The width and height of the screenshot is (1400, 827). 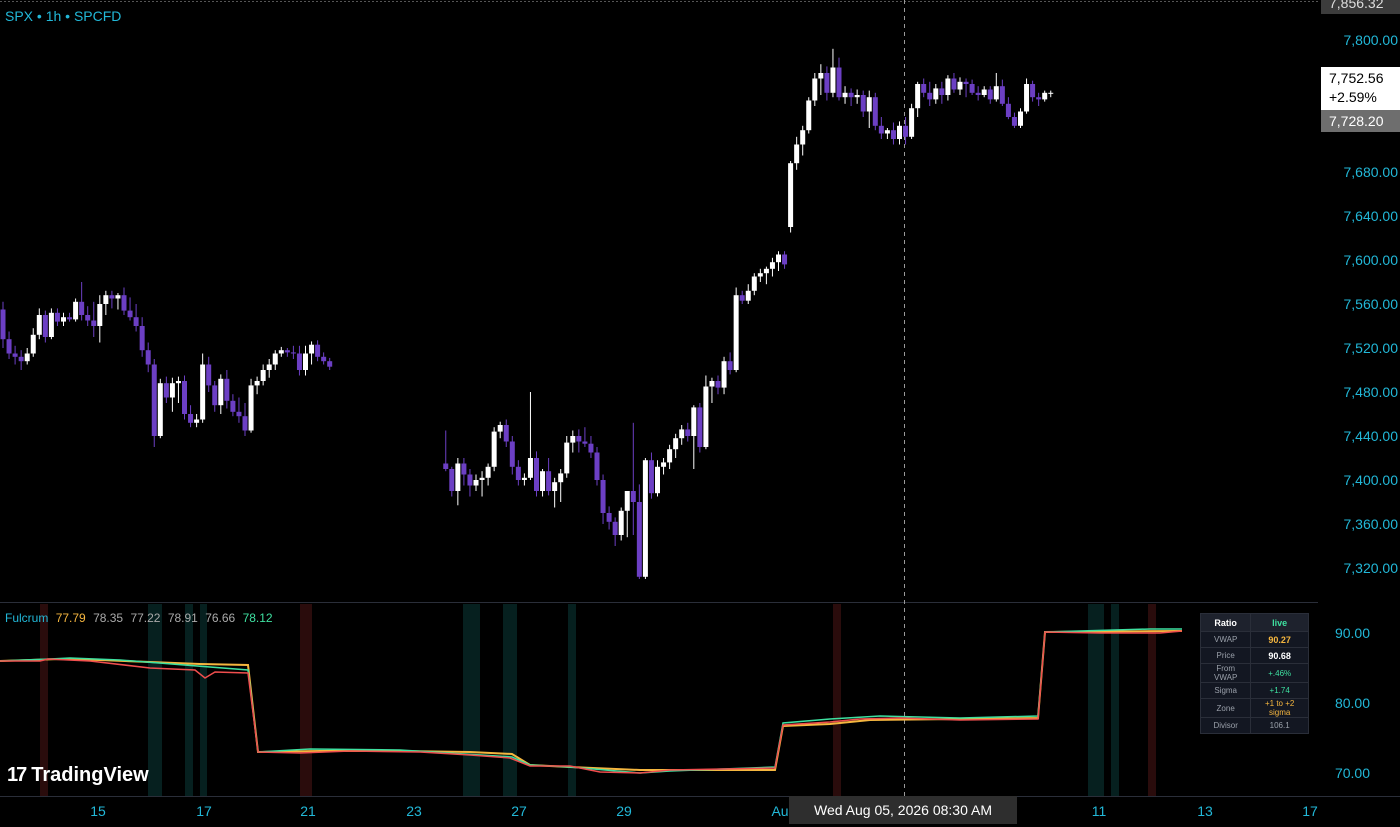 What do you see at coordinates (1279, 639) in the screenshot?
I see `row-value: 90.27` at bounding box center [1279, 639].